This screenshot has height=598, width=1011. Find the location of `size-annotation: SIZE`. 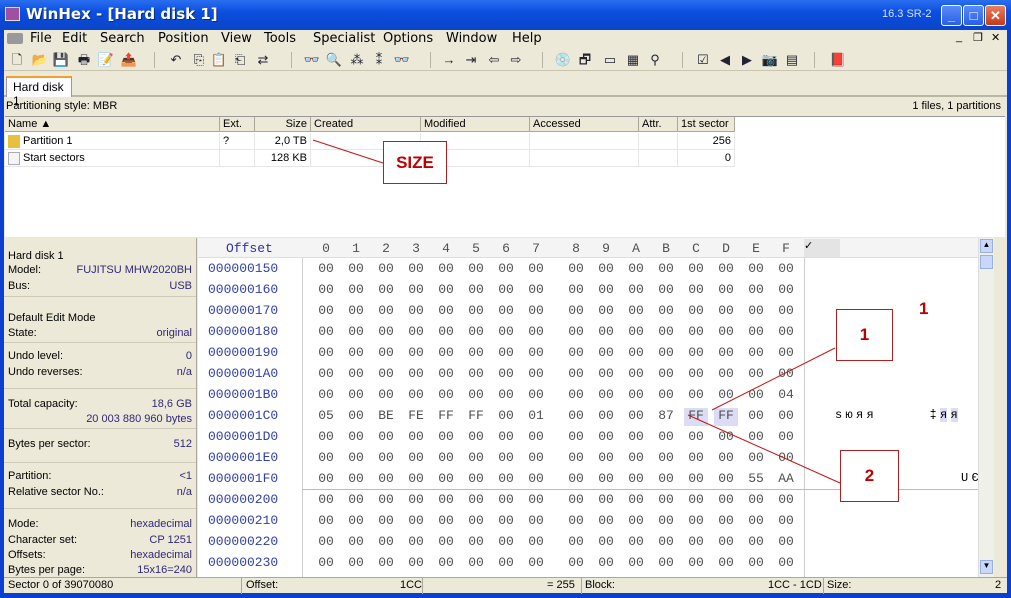

size-annotation: SIZE is located at coordinates (415, 162).